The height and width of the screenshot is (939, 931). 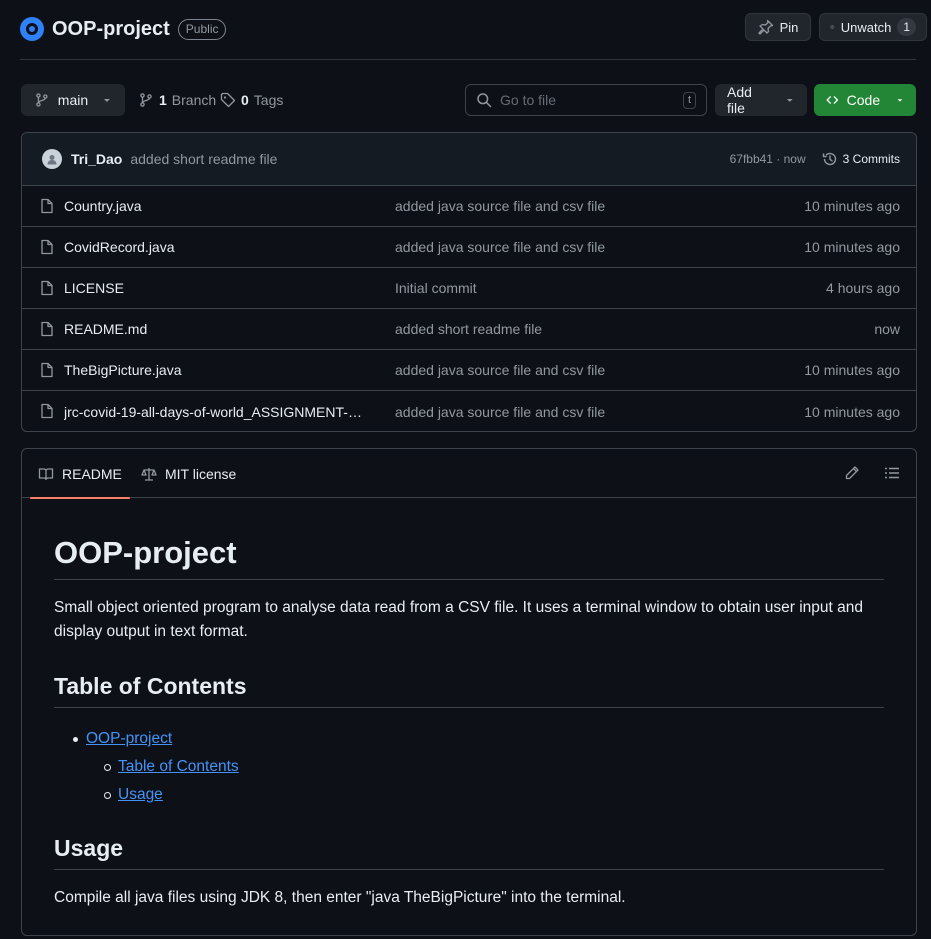 I want to click on commit-author: Tri_Dao, so click(x=96, y=159).